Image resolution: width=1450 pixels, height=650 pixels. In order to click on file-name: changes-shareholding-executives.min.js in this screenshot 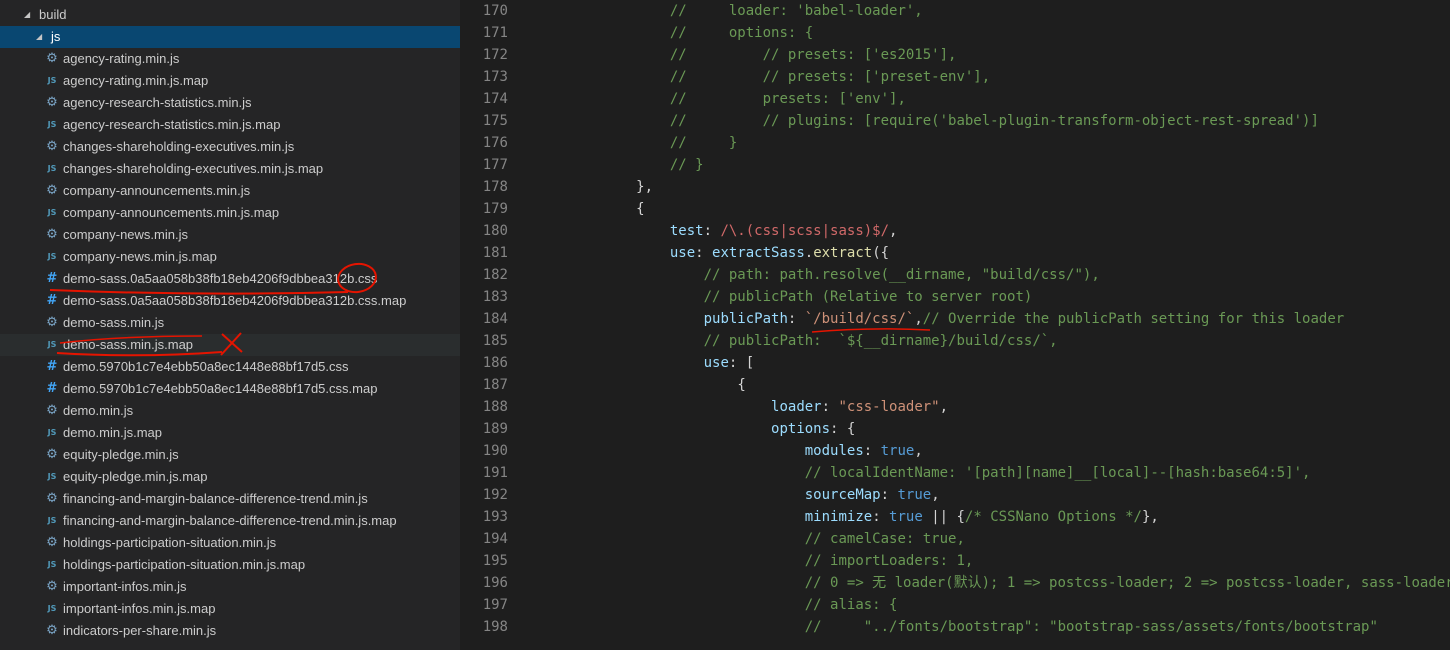, I will do `click(179, 146)`.